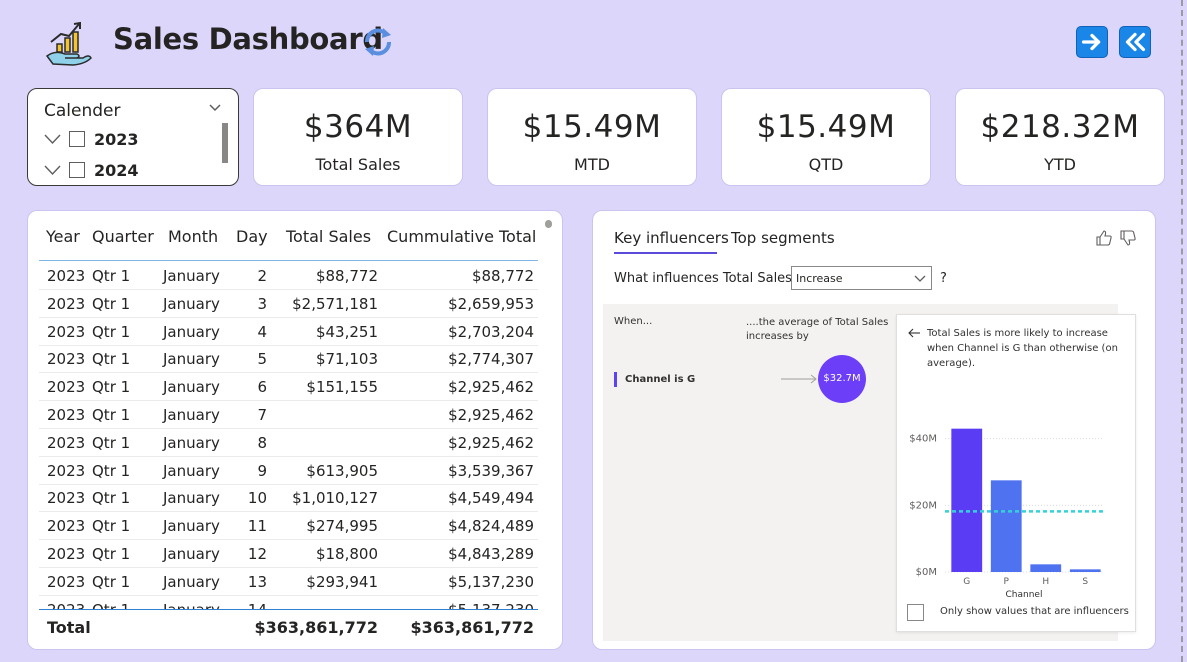 The image size is (1187, 662). I want to click on kpi-card-mtd: $15.49M MTD, so click(592, 137).